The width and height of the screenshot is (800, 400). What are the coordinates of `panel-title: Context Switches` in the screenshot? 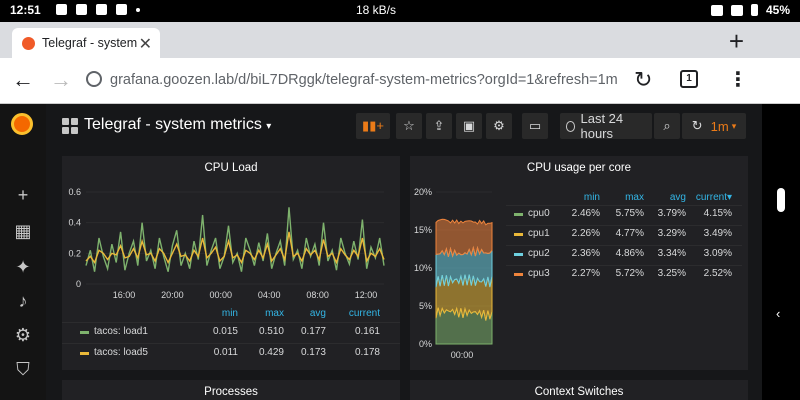 It's located at (579, 392).